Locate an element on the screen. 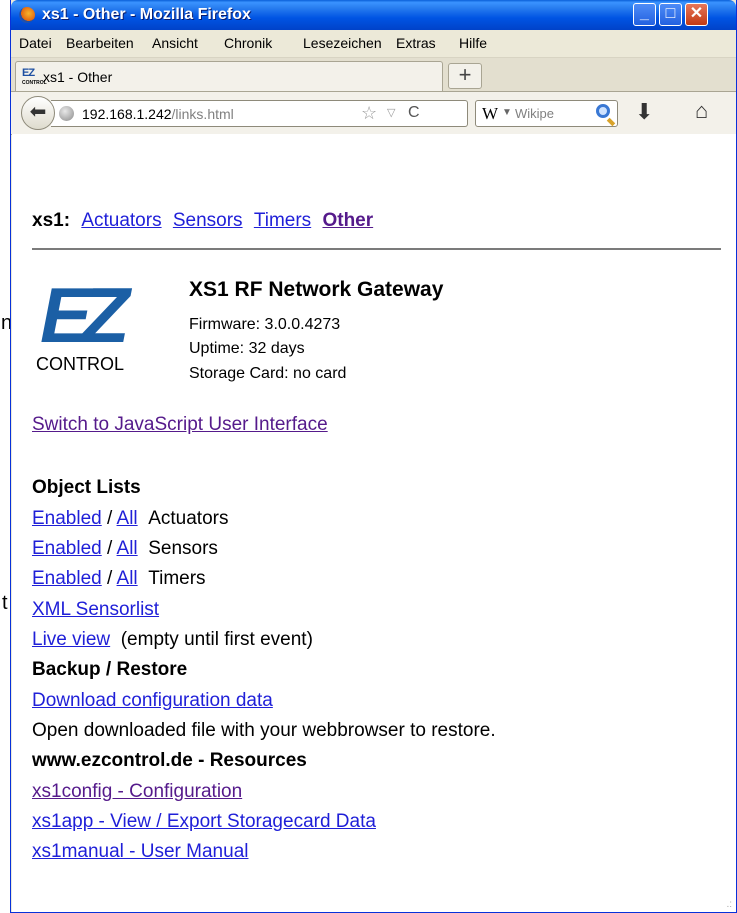  enabled-actuators-link: Enabled is located at coordinates (67, 518).